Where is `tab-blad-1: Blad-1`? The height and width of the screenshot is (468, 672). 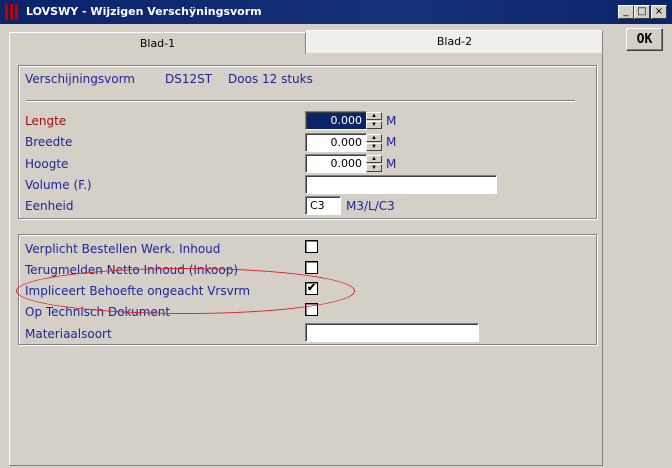 tab-blad-1: Blad-1 is located at coordinates (157, 43).